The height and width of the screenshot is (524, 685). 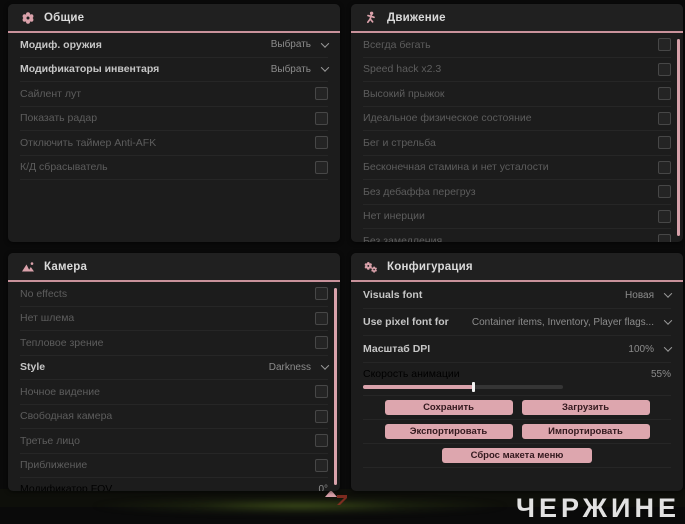 I want to click on always-run-checkbox, so click(x=664, y=45).